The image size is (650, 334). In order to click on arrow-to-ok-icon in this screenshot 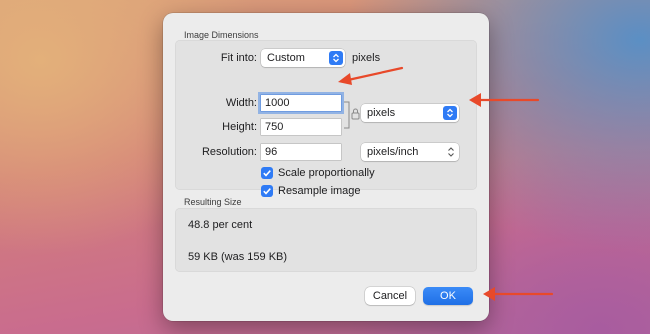, I will do `click(518, 294)`.